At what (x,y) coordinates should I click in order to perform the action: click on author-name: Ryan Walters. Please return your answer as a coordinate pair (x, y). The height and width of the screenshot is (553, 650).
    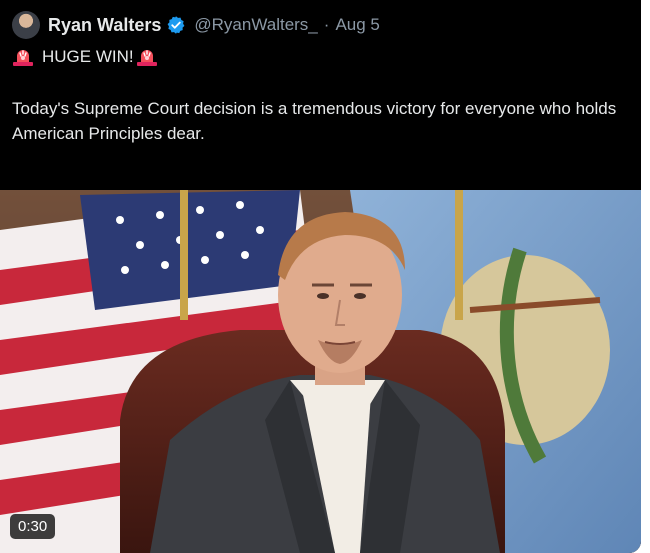
    Looking at the image, I should click on (104, 25).